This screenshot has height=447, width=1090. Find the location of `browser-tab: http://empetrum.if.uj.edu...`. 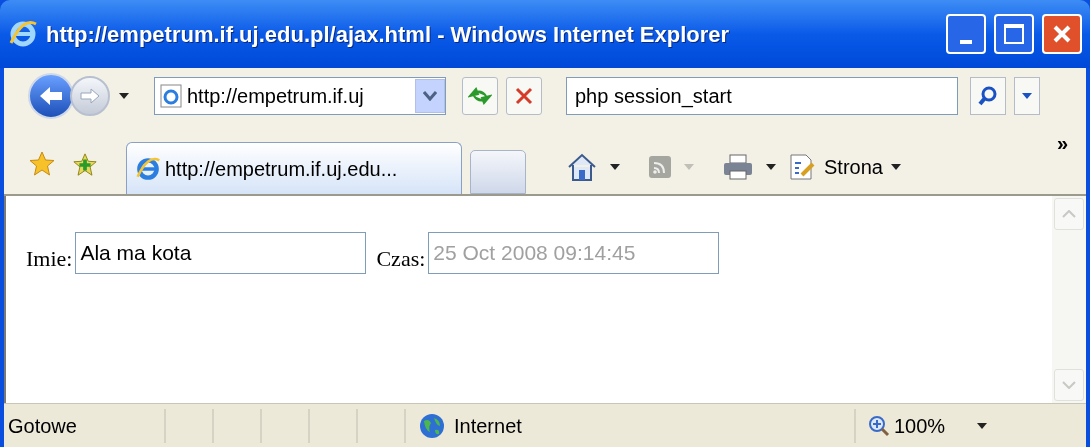

browser-tab: http://empetrum.if.uj.edu... is located at coordinates (294, 168).